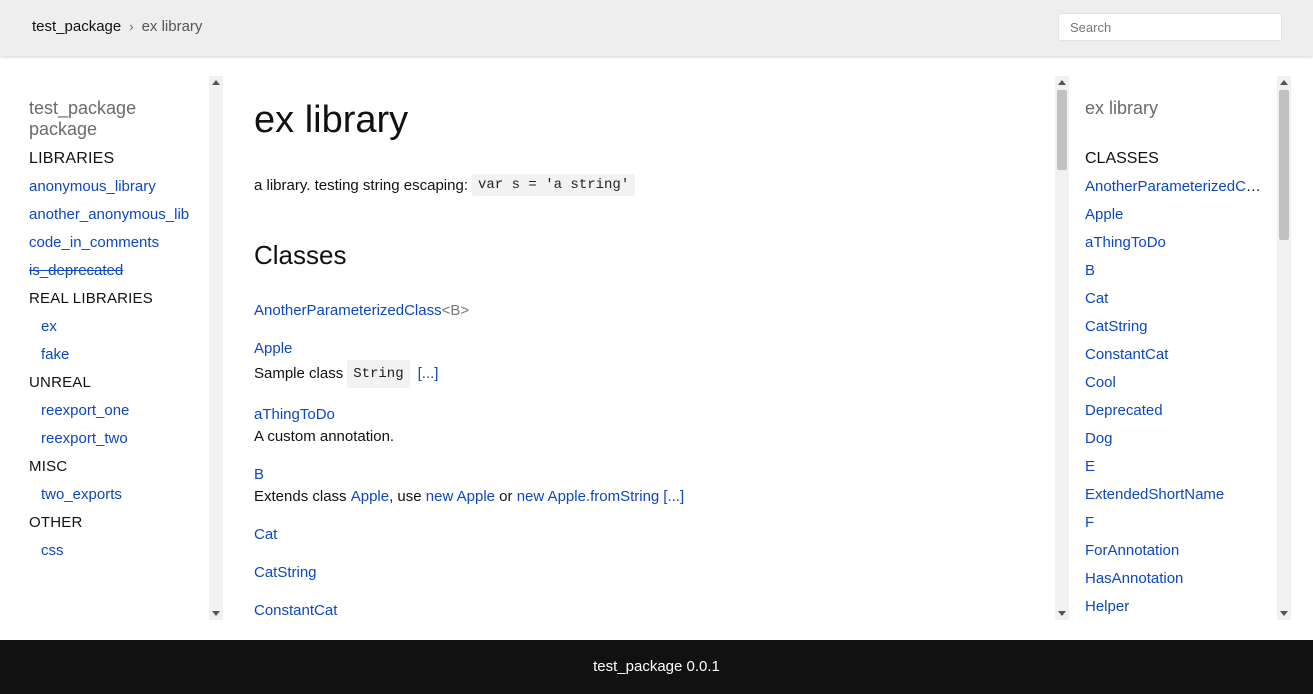 This screenshot has width=1313, height=694. I want to click on nav-library-link: ex, so click(49, 326).